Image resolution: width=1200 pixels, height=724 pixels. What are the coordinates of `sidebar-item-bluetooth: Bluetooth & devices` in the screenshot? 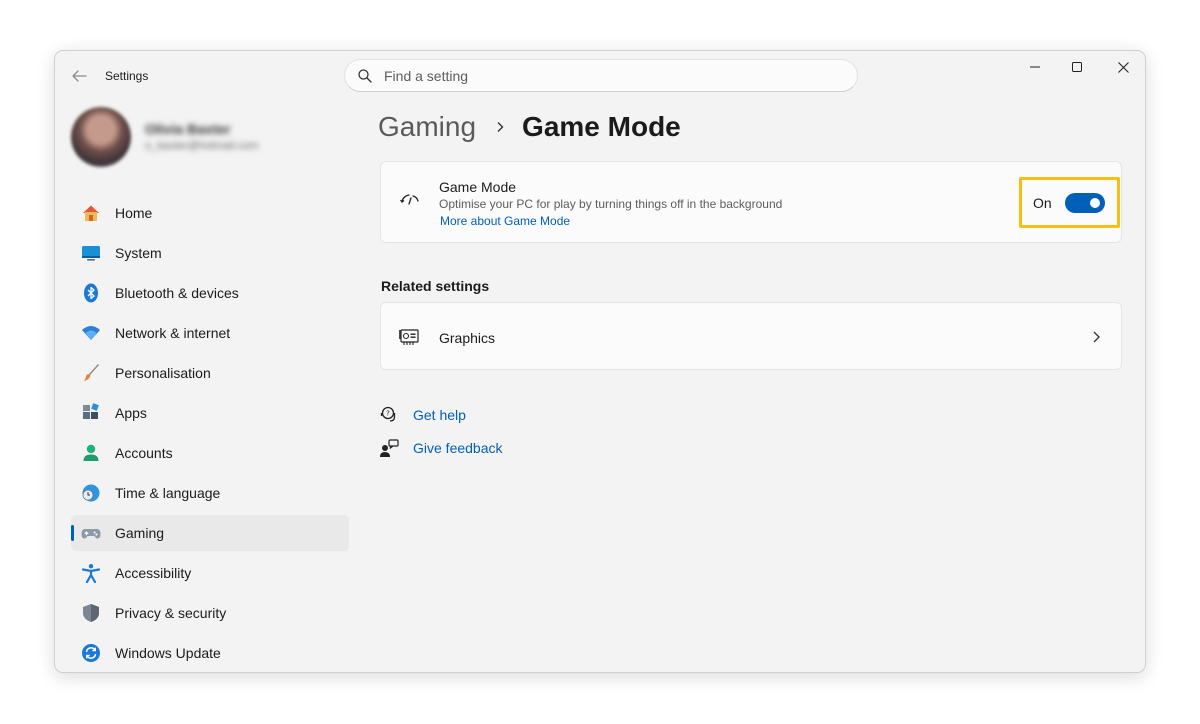 It's located at (210, 293).